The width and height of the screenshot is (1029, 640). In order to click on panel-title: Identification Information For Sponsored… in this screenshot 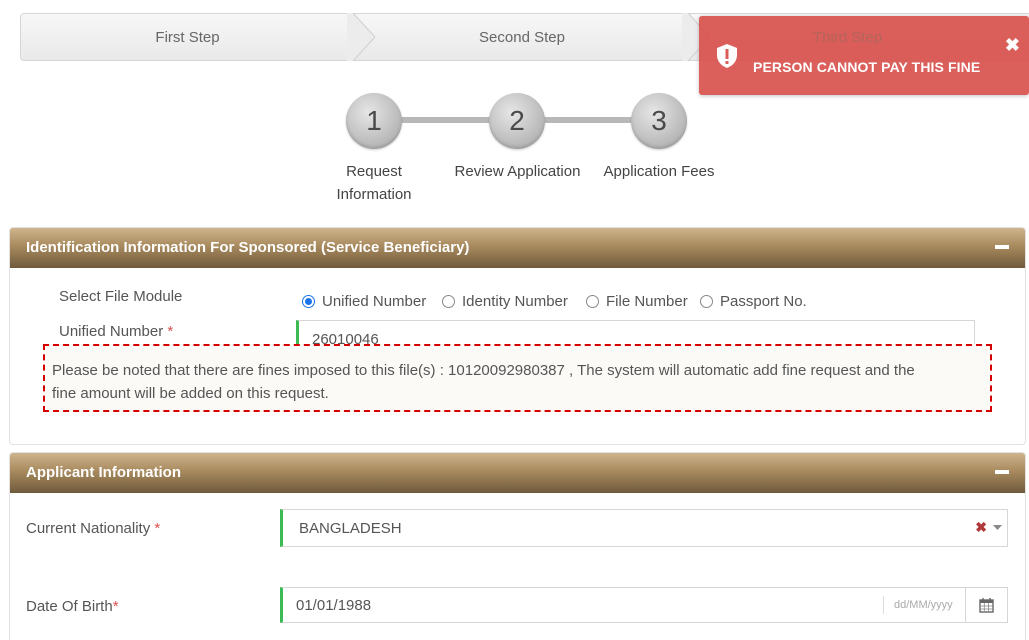, I will do `click(248, 247)`.